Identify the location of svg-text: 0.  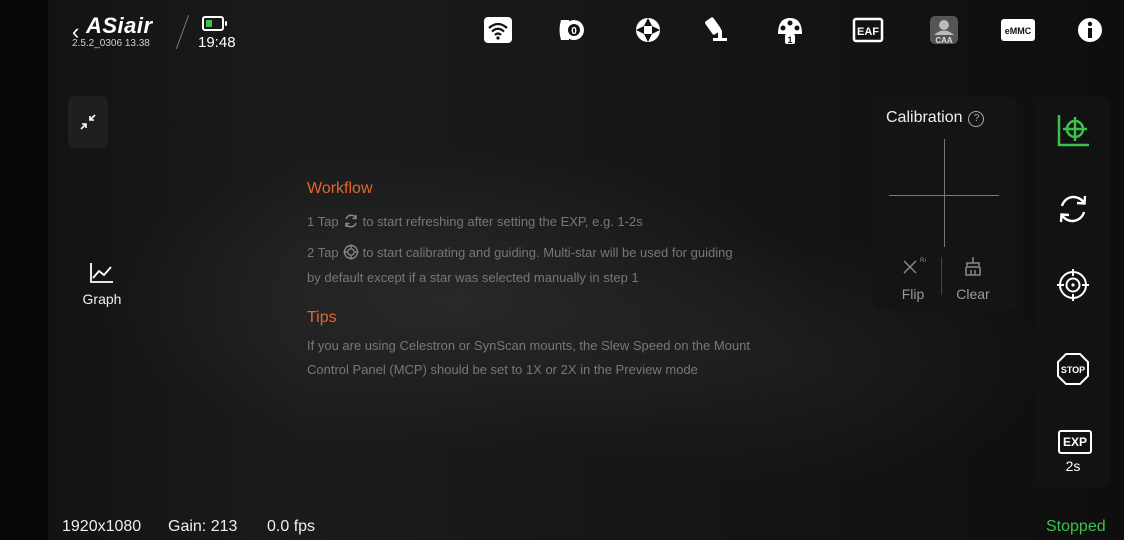
(574, 31).